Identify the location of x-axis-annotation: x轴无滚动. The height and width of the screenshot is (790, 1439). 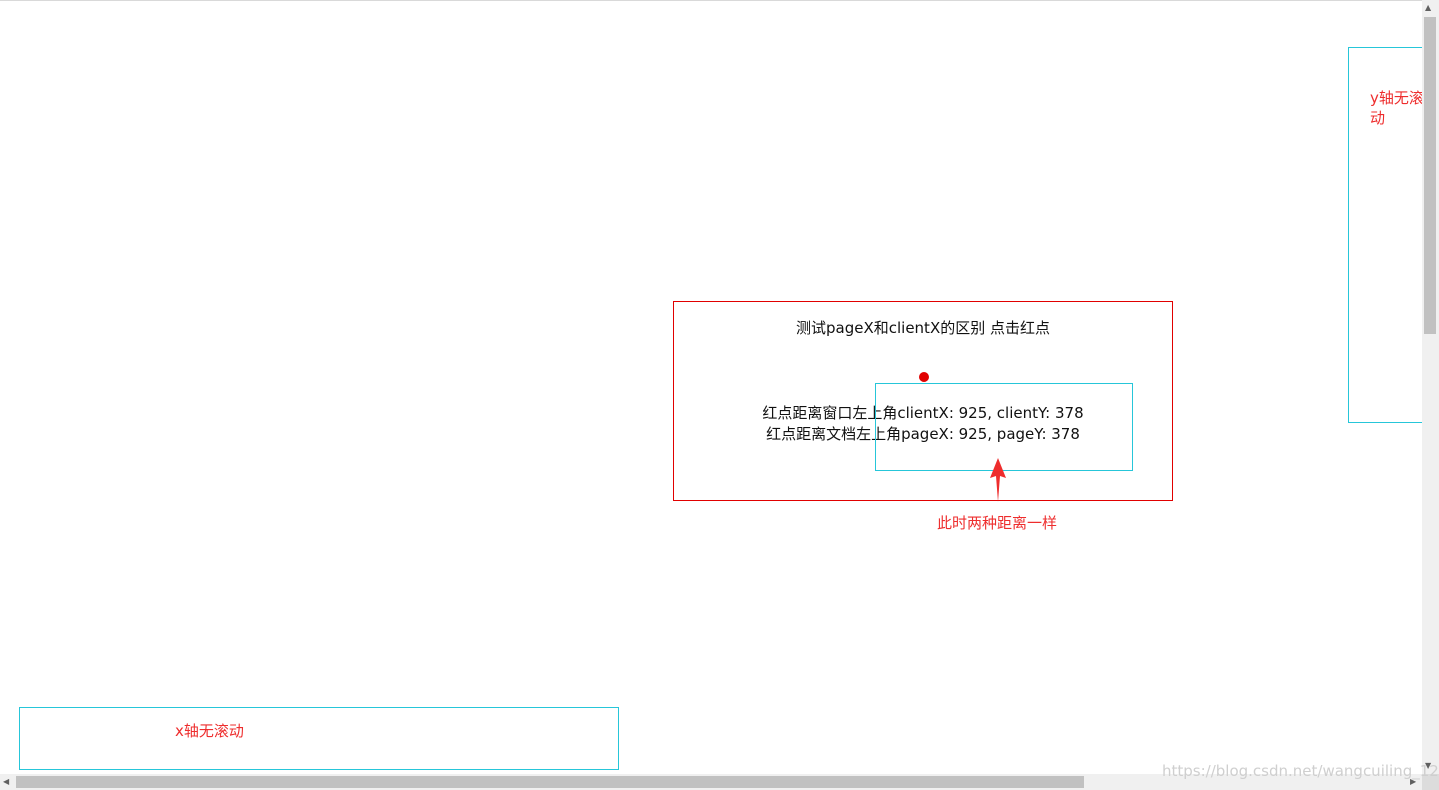
(209, 731).